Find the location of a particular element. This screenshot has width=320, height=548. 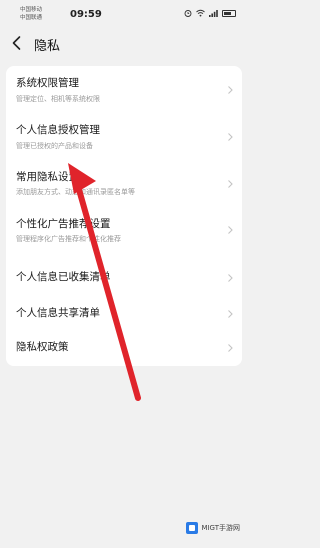

watermark-logo-icon is located at coordinates (192, 528).